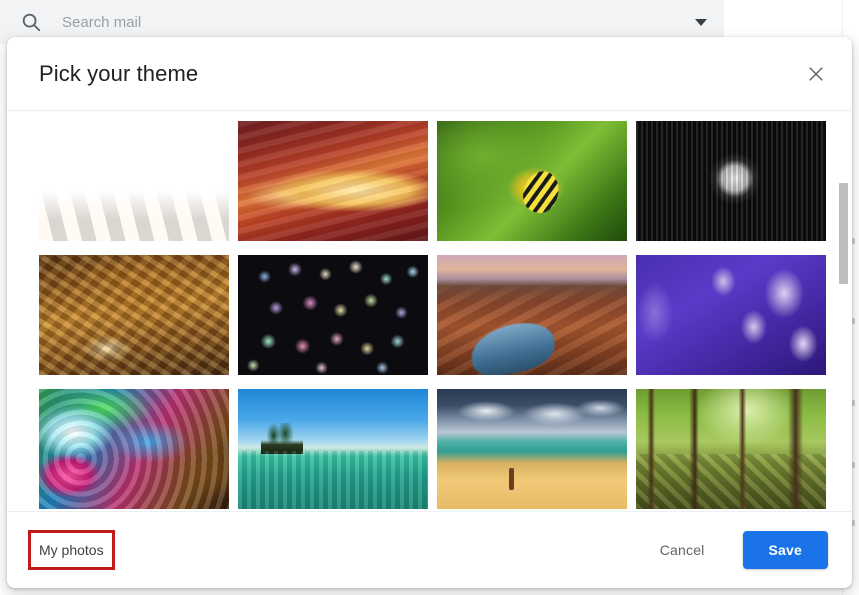 The image size is (859, 595). Describe the element at coordinates (816, 74) in the screenshot. I see `close-button` at that location.